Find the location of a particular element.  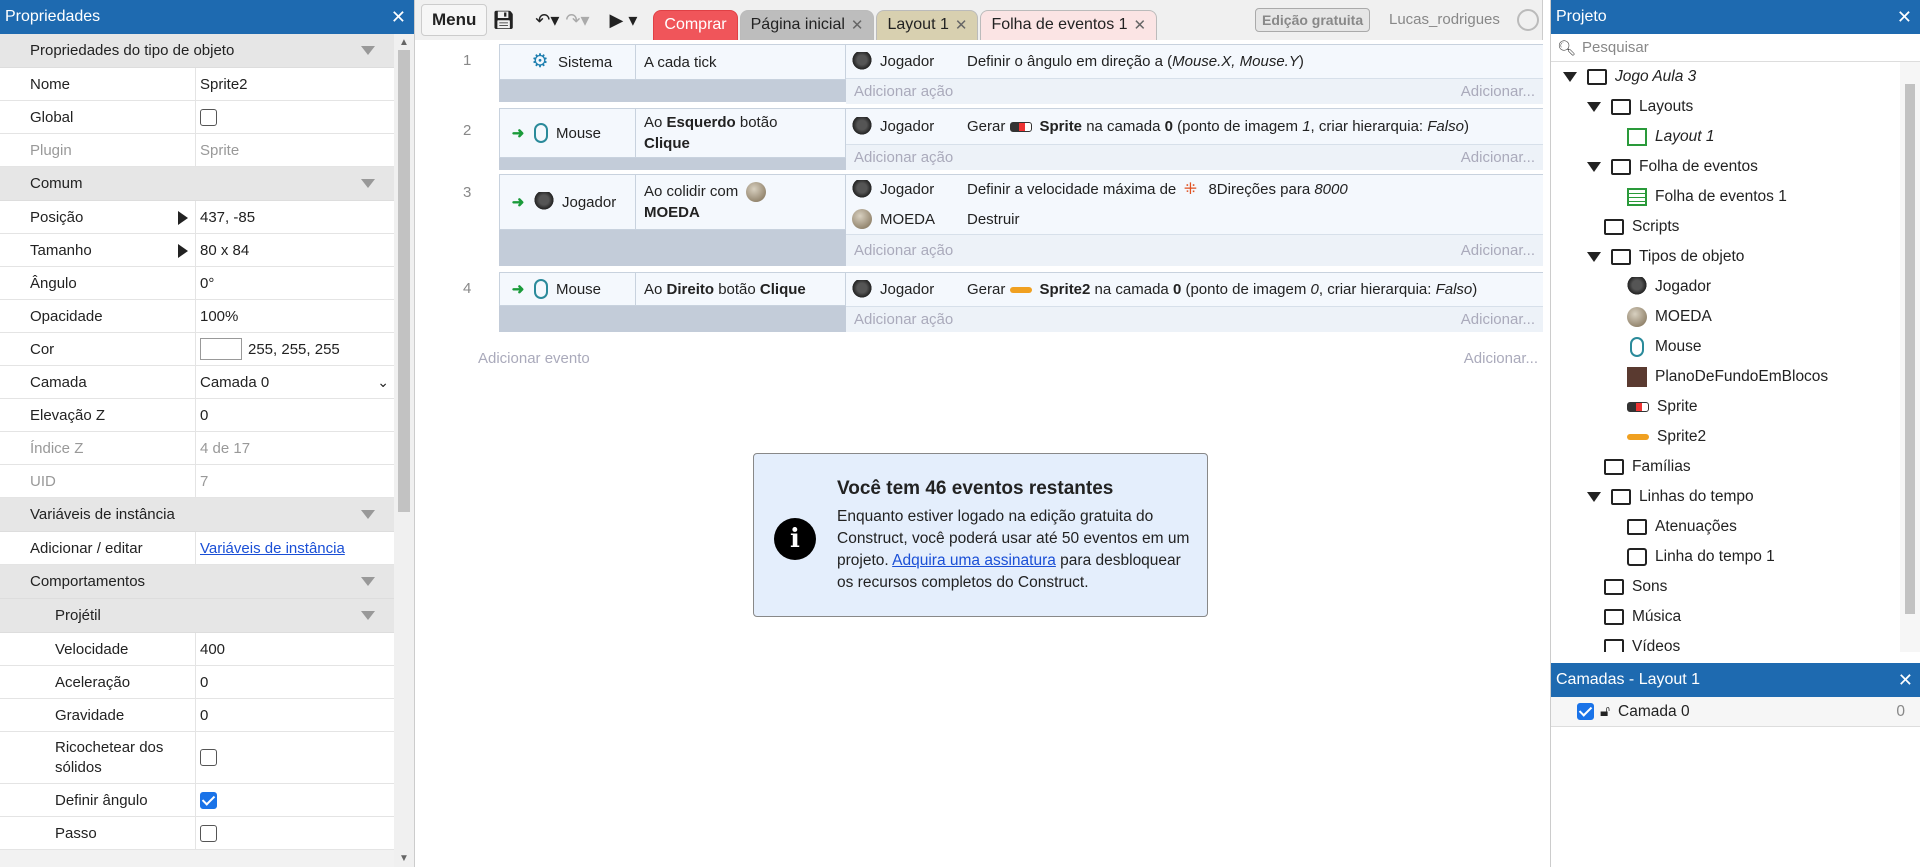

condition: ➜ Mouse Ao Direito botão Clique is located at coordinates (672, 289).